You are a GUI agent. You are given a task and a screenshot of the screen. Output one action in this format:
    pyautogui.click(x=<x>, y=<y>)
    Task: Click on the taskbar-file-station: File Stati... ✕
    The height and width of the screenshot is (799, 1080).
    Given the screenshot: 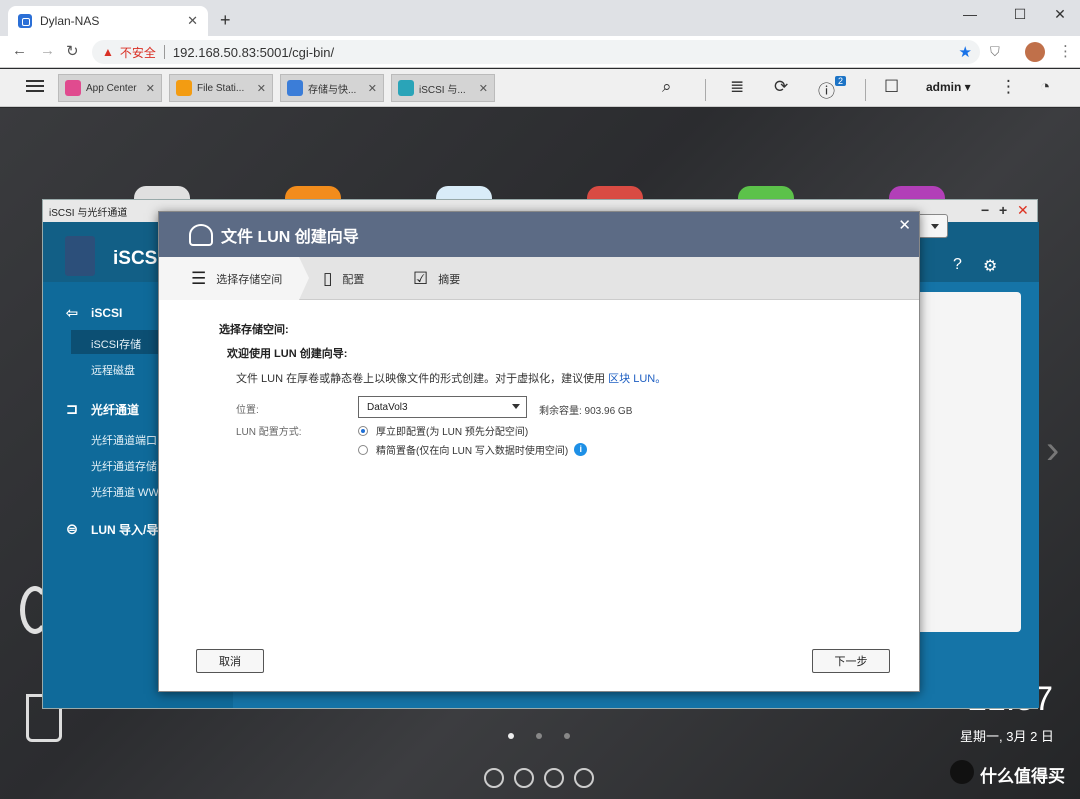 What is the action you would take?
    pyautogui.click(x=221, y=88)
    